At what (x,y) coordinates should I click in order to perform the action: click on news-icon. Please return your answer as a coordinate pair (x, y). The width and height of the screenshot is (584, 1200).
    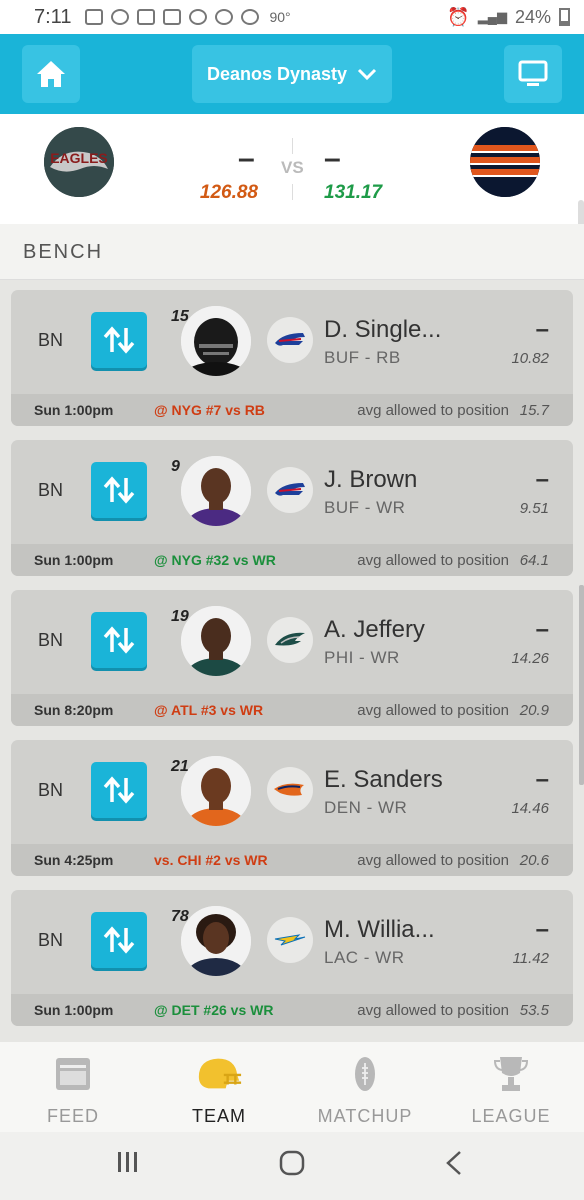
    Looking at the image, I should click on (94, 17).